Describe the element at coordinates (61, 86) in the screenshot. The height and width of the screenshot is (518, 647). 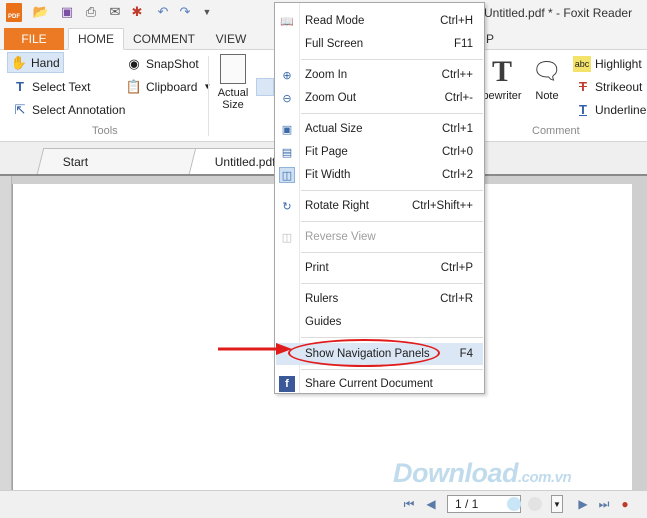
I see `select-text-label: Select Text` at that location.